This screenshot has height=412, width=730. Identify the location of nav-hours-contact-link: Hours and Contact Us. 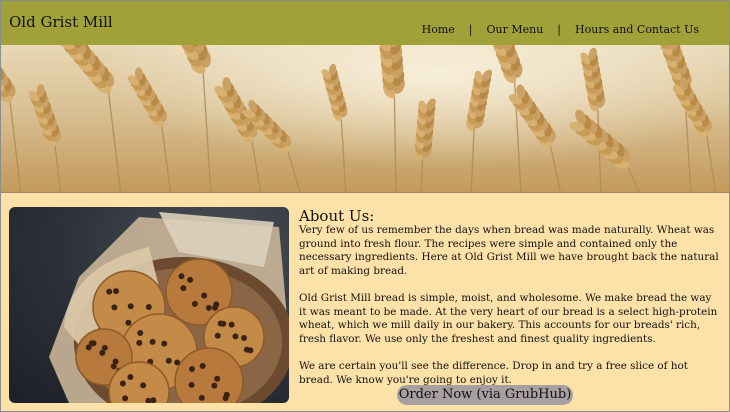
(637, 29).